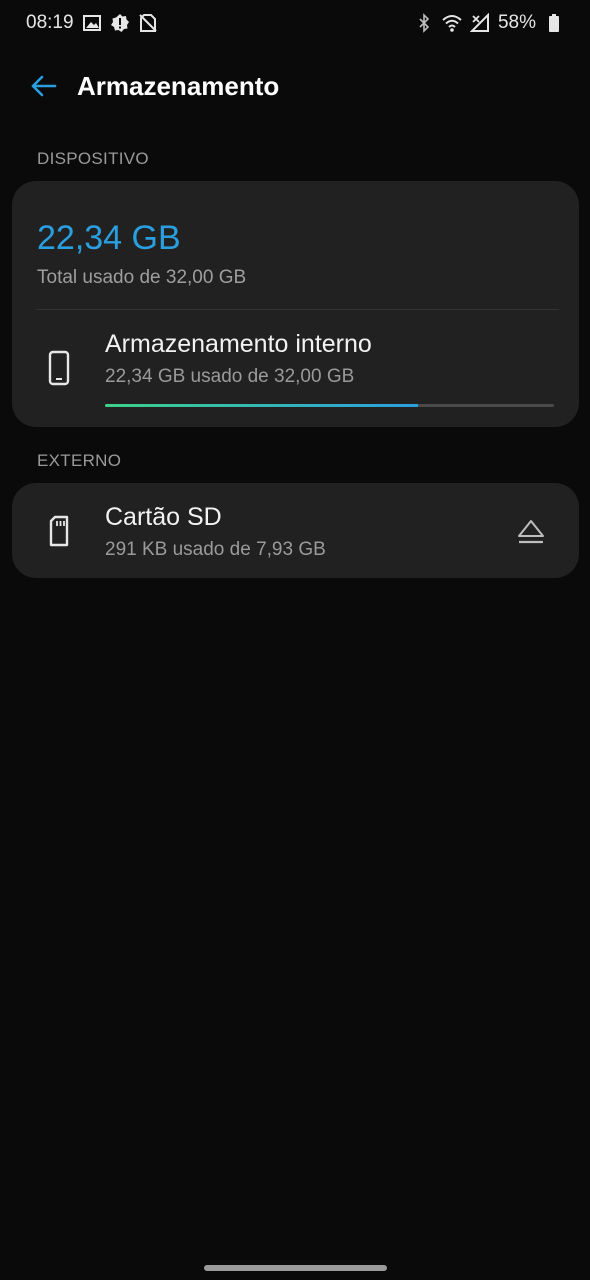 The height and width of the screenshot is (1280, 590). I want to click on sd-card-icon, so click(59, 531).